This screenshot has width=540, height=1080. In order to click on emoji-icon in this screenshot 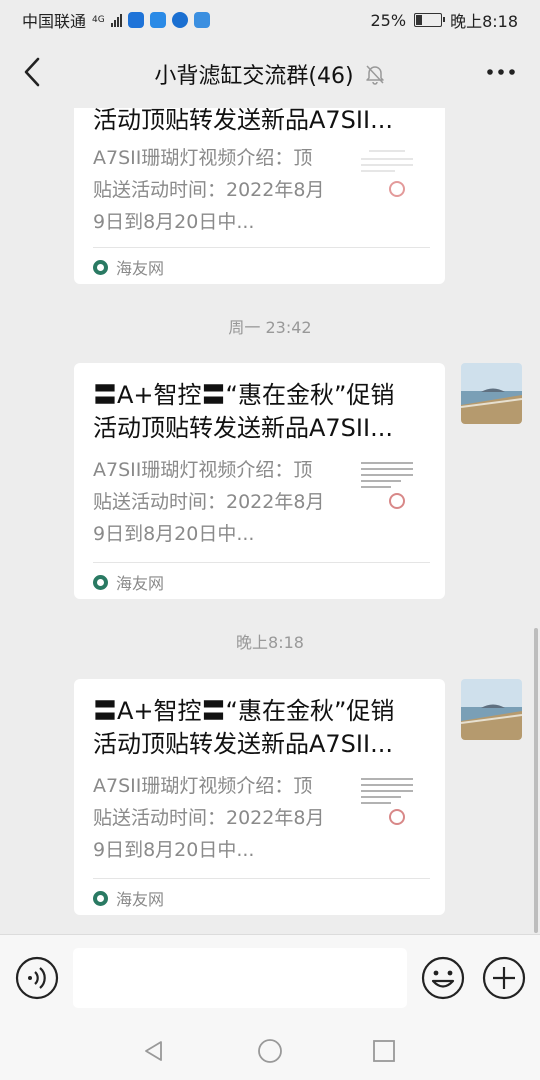, I will do `click(443, 978)`.